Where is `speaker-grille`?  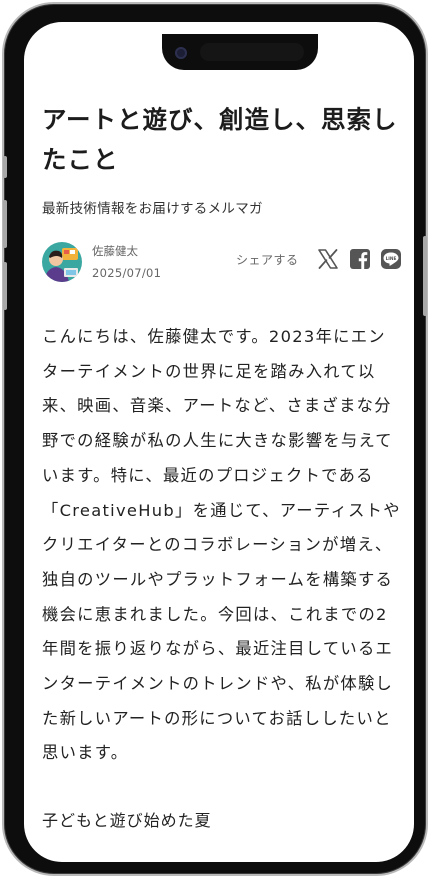 speaker-grille is located at coordinates (252, 52).